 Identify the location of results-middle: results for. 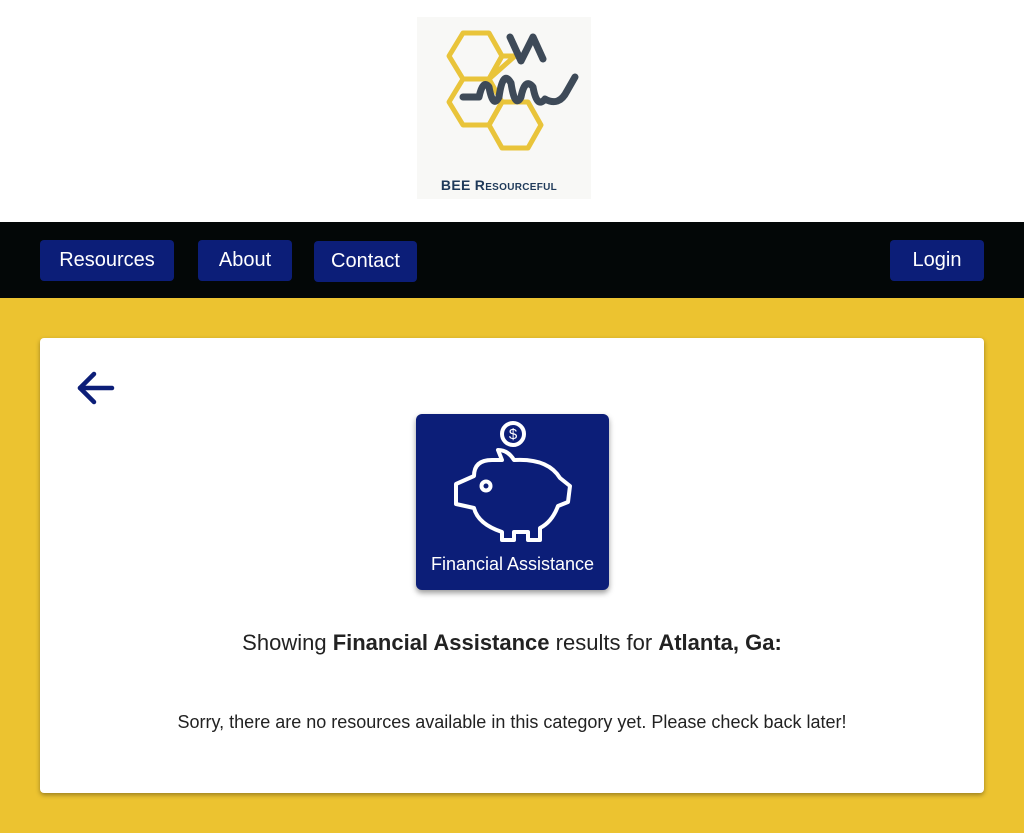
(604, 642).